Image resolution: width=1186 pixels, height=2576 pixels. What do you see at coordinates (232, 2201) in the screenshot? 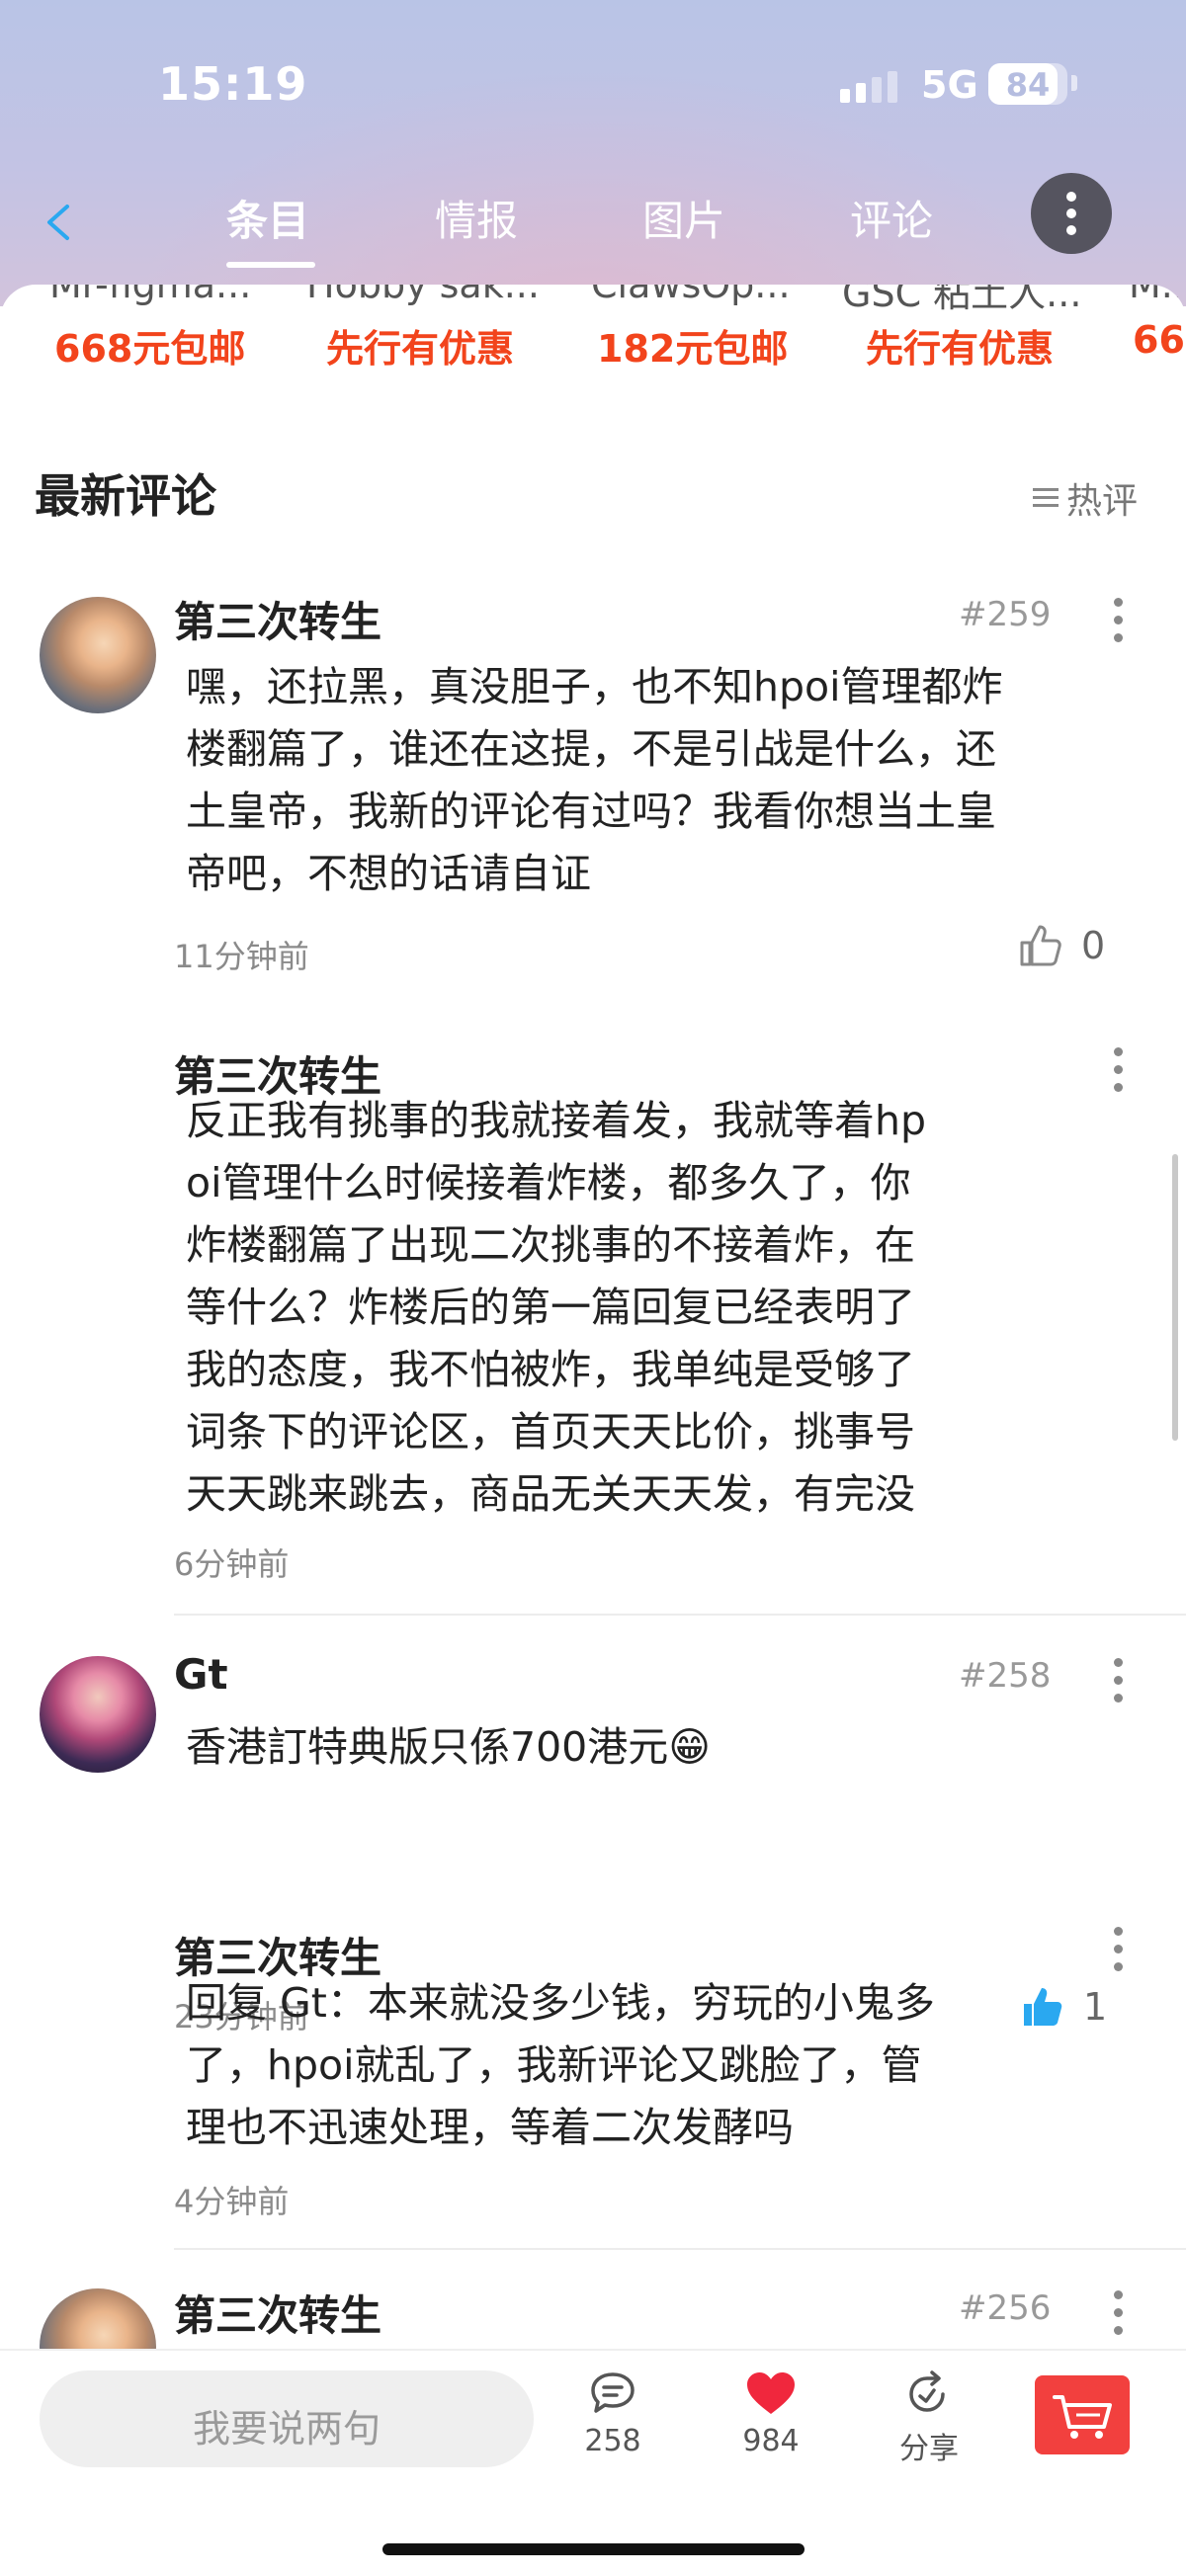
I see `reply-time: 4分钟前` at bounding box center [232, 2201].